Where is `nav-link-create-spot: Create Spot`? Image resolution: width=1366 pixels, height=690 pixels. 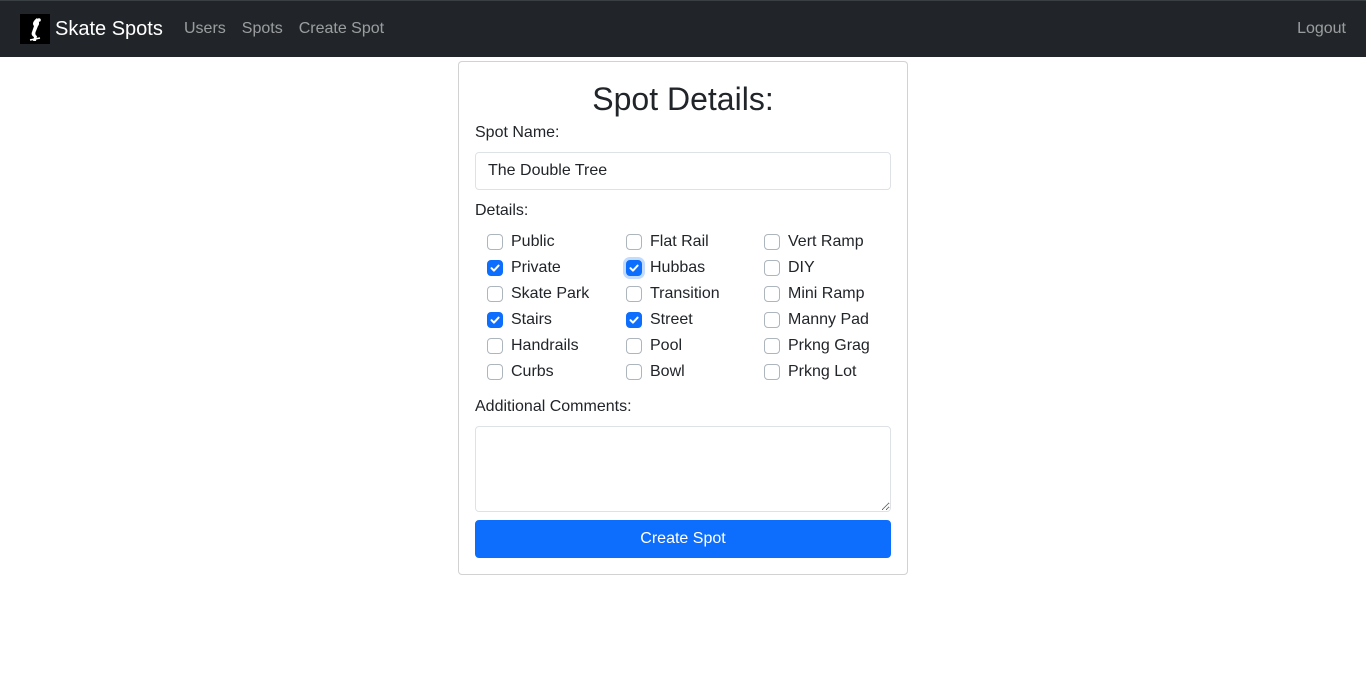
nav-link-create-spot: Create Spot is located at coordinates (341, 29).